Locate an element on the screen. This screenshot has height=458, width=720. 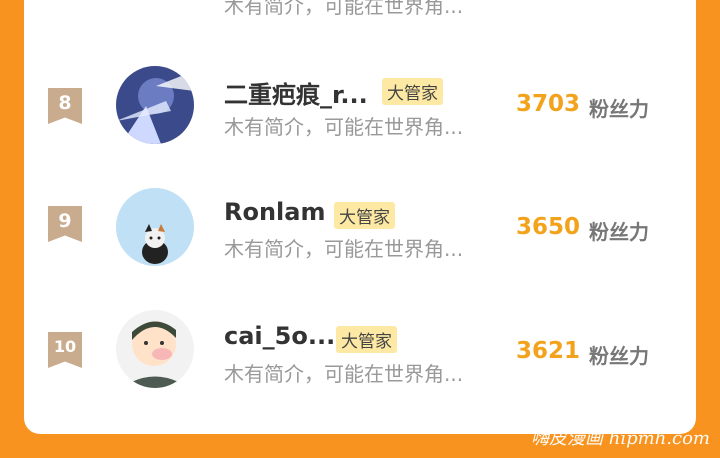
fan-power-score: 3703 is located at coordinates (548, 104).